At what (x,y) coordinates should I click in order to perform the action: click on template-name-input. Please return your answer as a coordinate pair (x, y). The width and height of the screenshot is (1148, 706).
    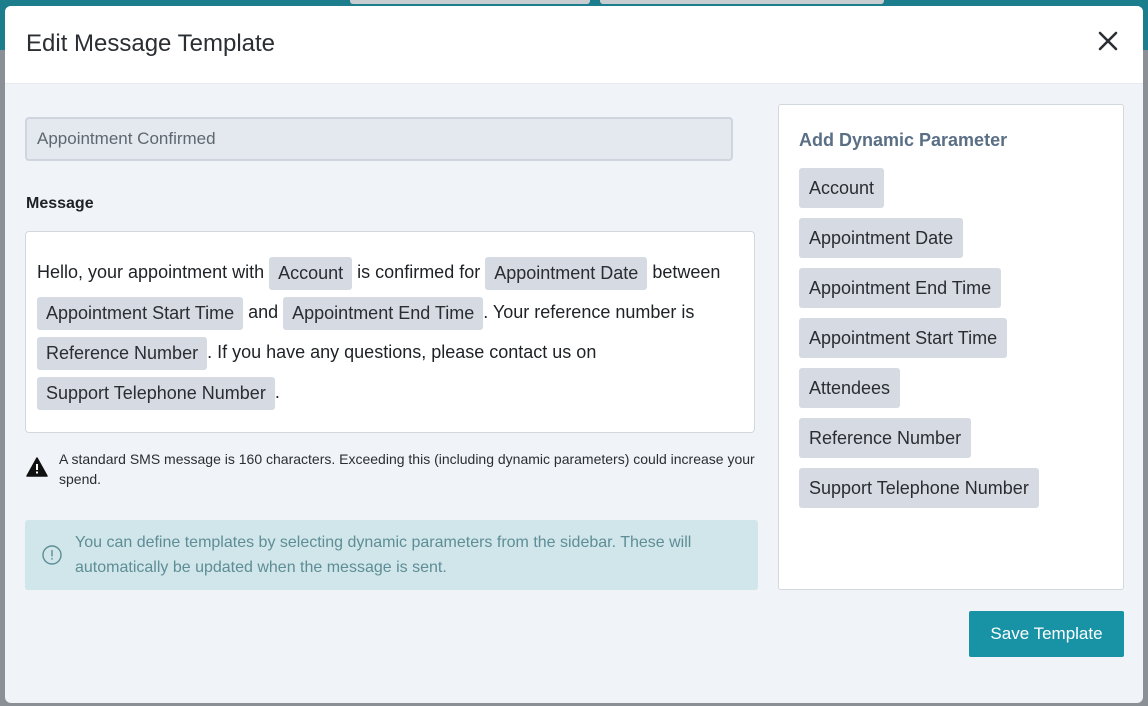
    Looking at the image, I should click on (379, 139).